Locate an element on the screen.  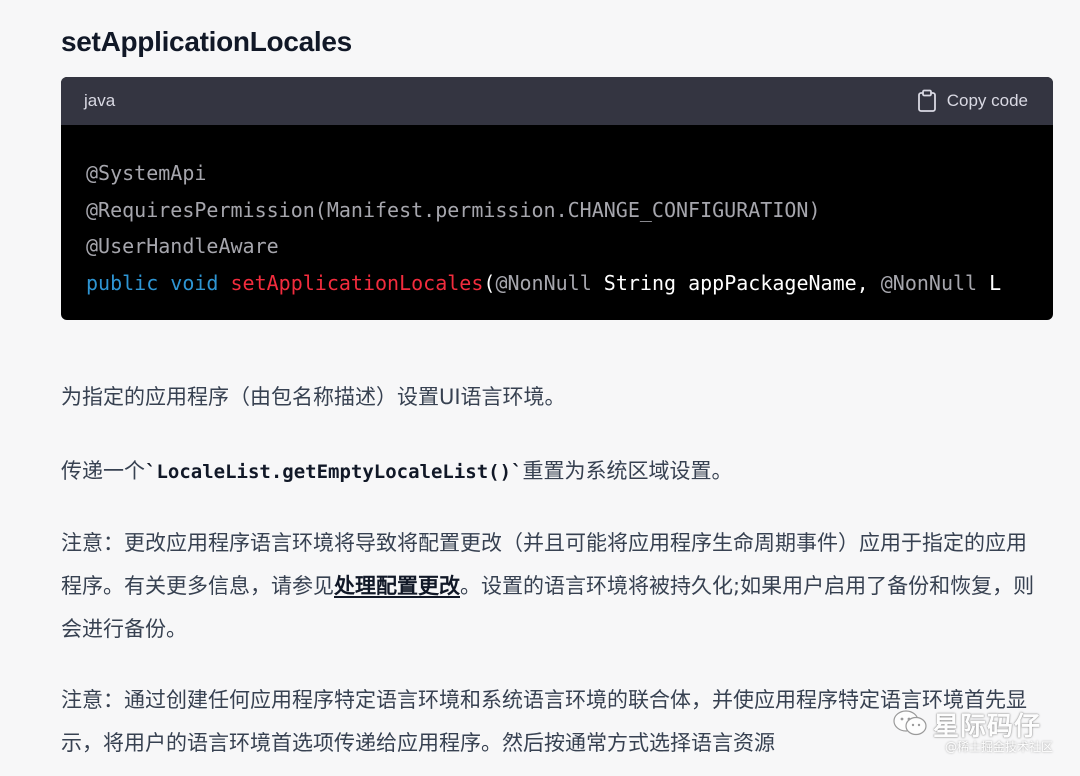
watermark-subtitle: @稀土掘金技术社区 is located at coordinates (999, 747).